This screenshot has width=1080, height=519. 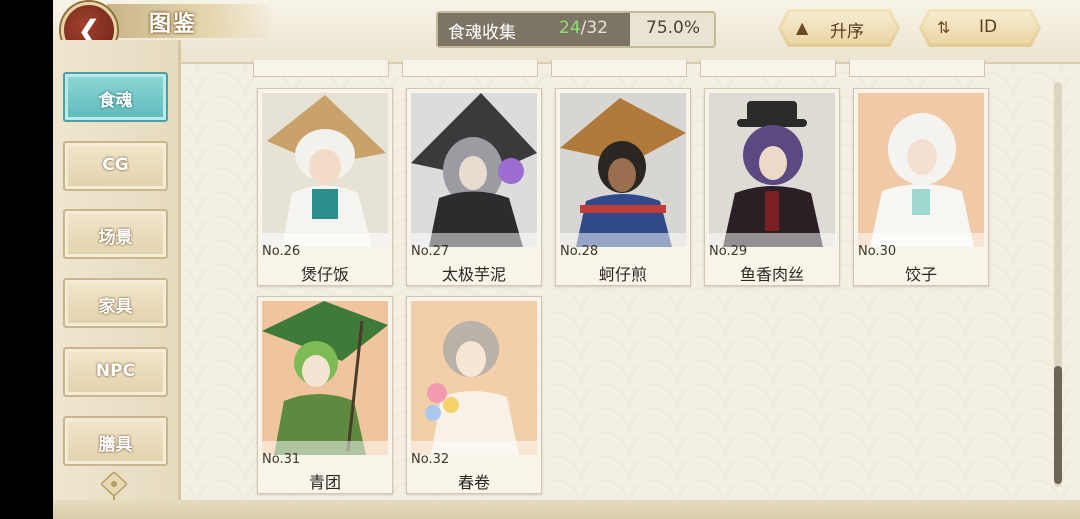 I want to click on top-bar: ❮ 图鉴 食魂收集 24/32 75.0% ▲ 升序 ⇅ ID, so click(x=566, y=32).